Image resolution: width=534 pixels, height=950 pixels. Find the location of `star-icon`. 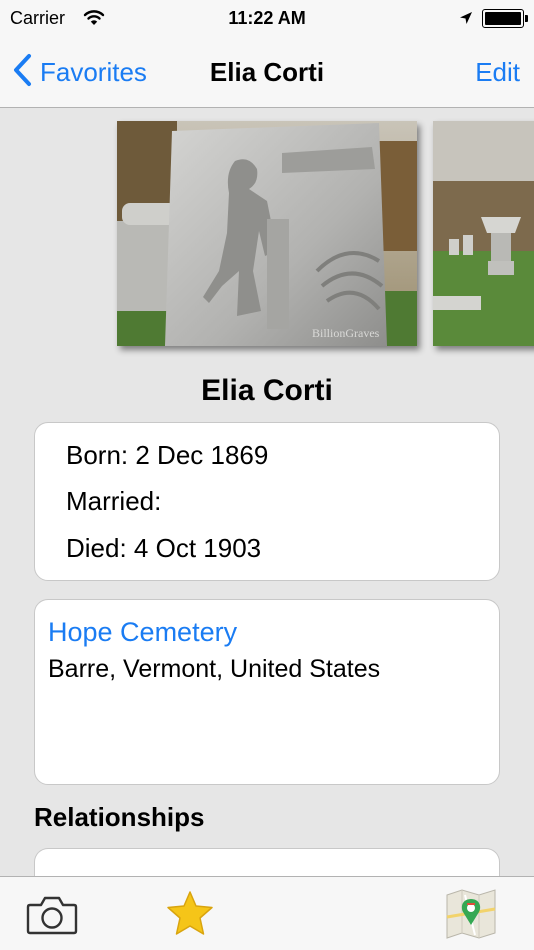

star-icon is located at coordinates (190, 915).